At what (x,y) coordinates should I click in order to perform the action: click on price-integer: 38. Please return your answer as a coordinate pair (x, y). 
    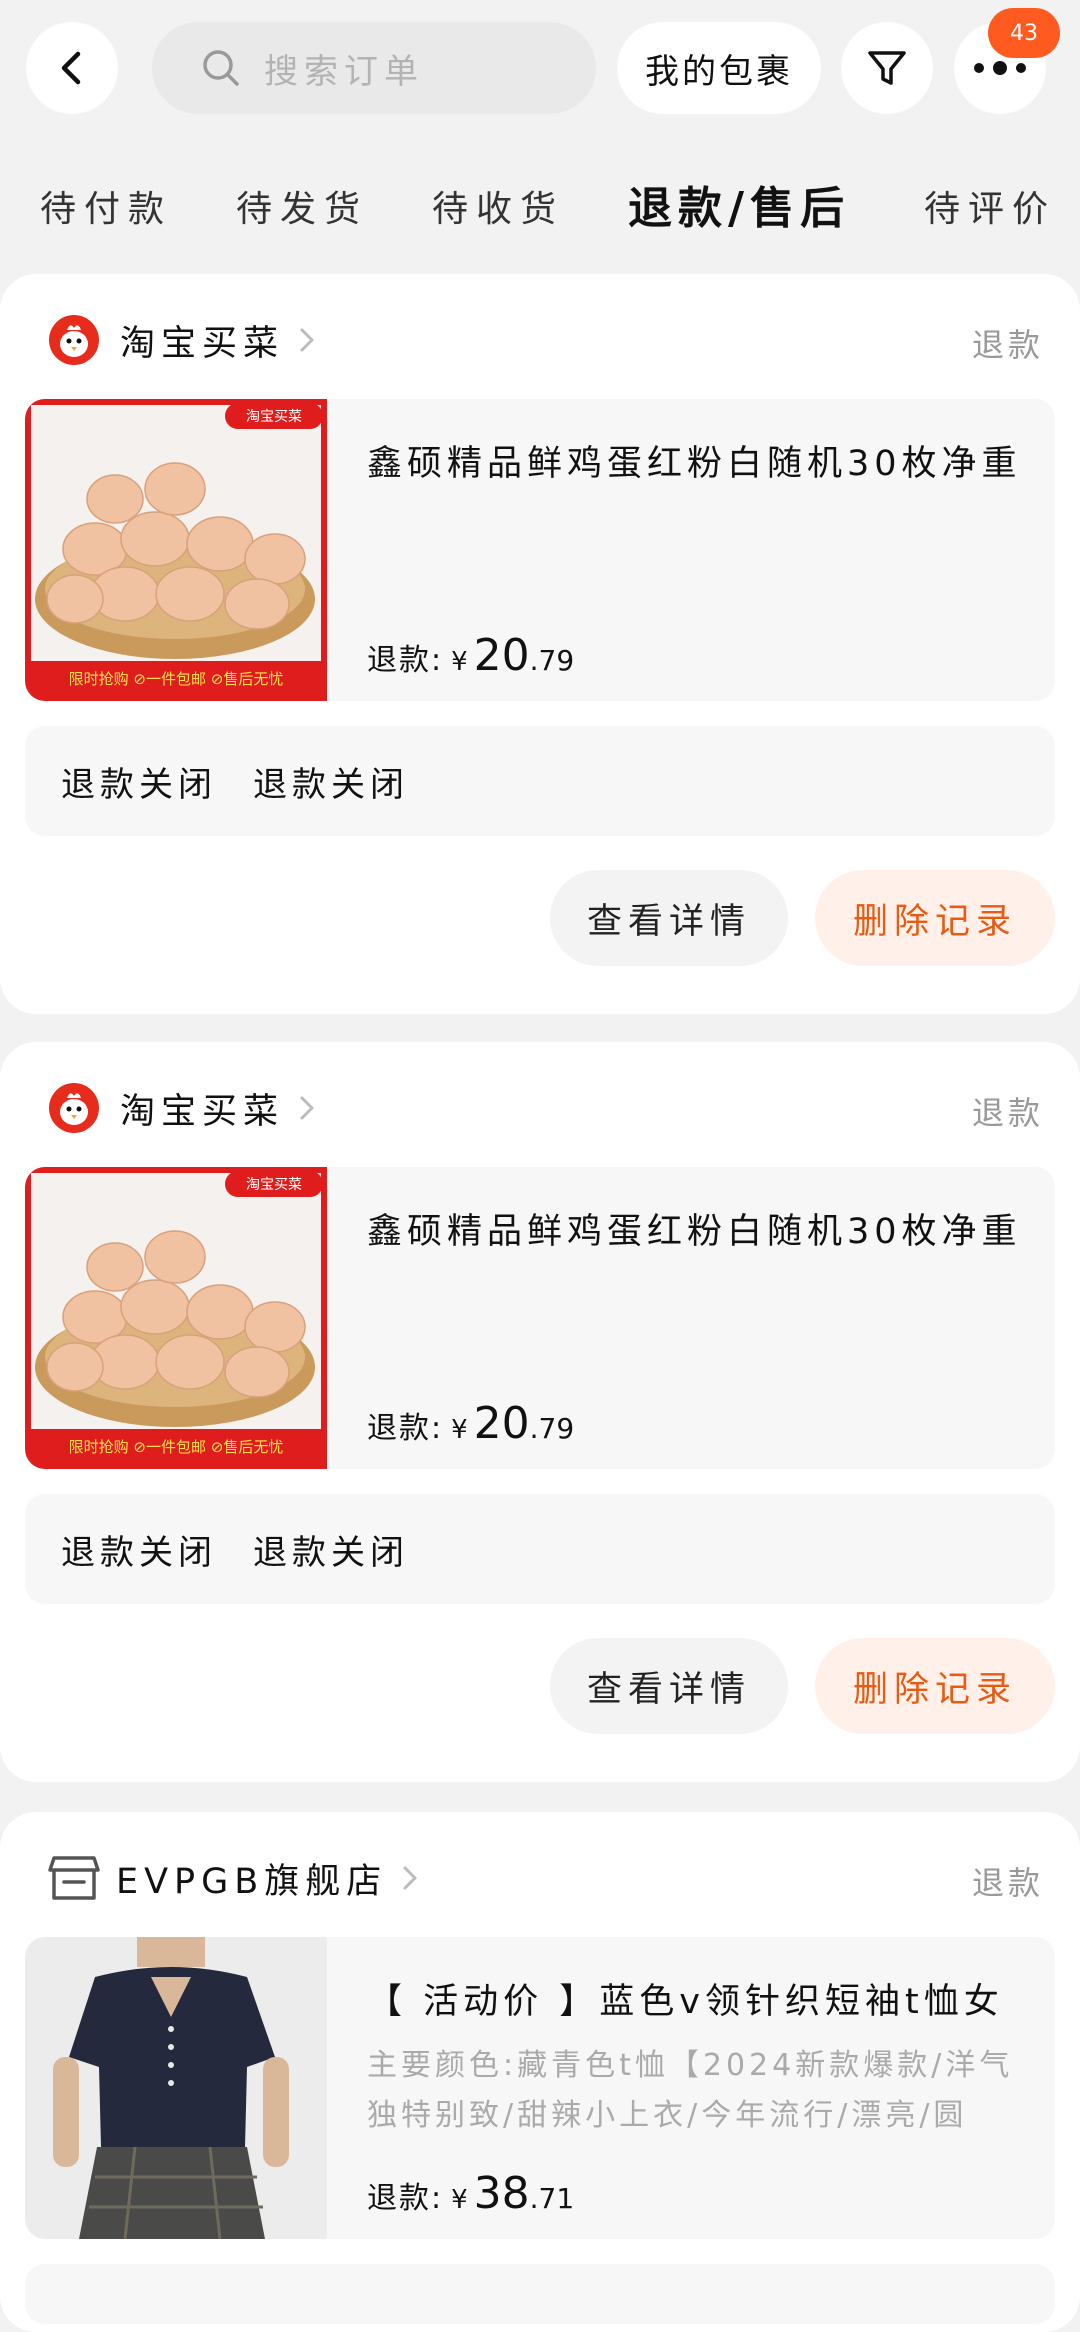
    Looking at the image, I should click on (501, 2193).